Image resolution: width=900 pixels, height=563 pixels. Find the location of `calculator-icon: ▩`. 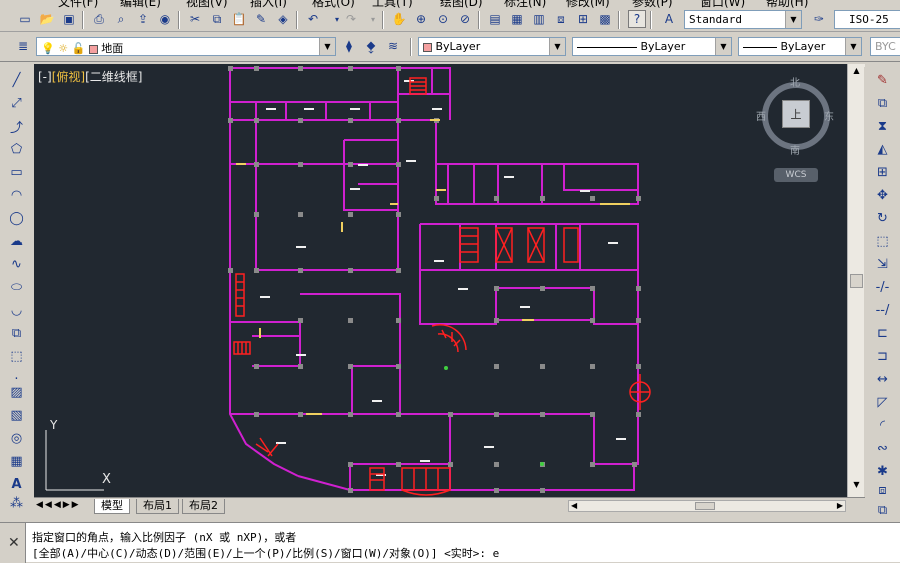

calculator-icon: ▩ is located at coordinates (605, 19).